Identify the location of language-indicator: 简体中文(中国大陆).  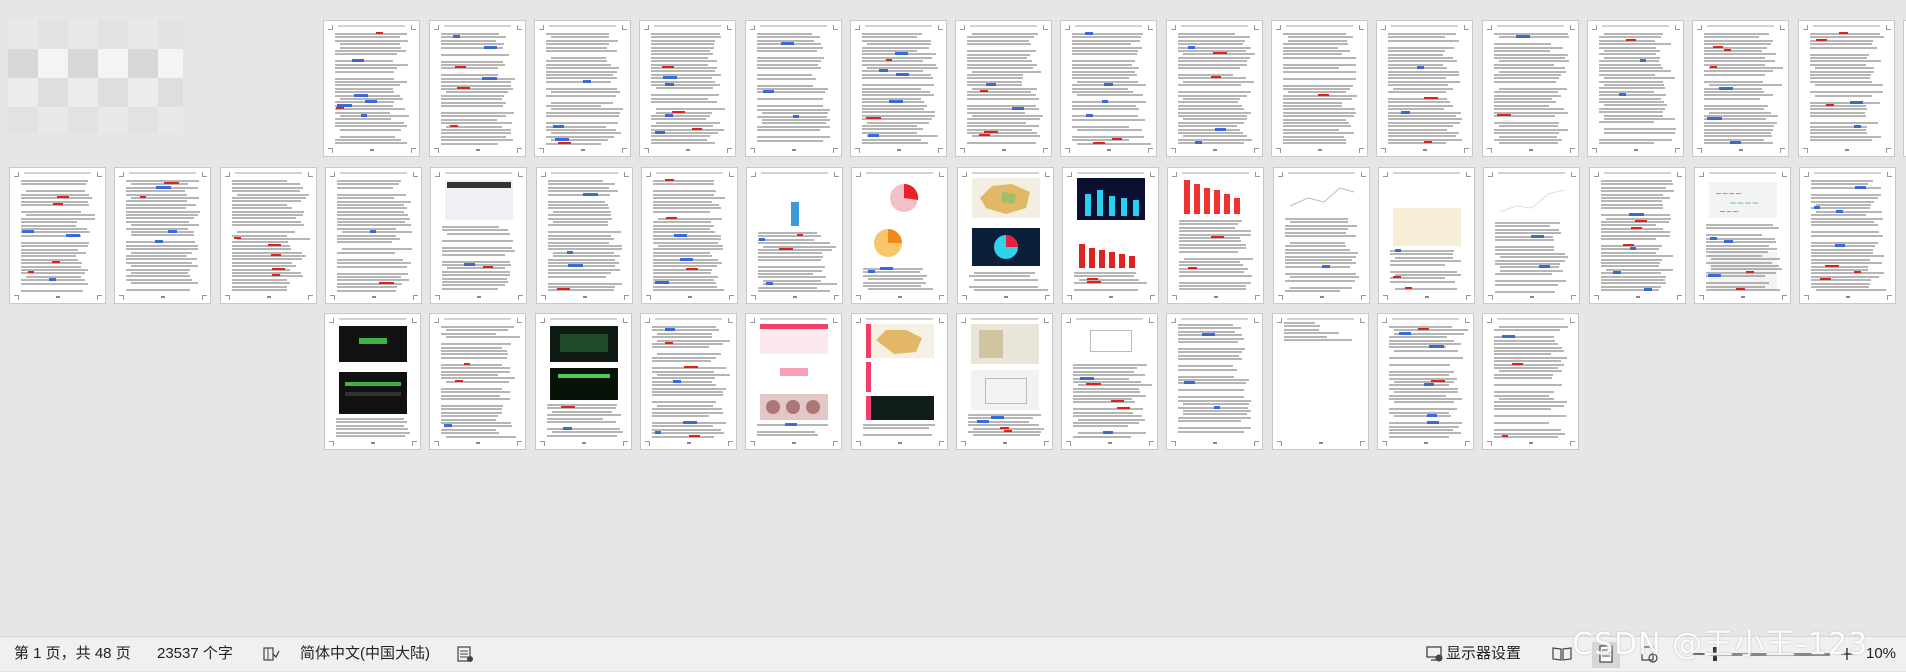
(365, 654).